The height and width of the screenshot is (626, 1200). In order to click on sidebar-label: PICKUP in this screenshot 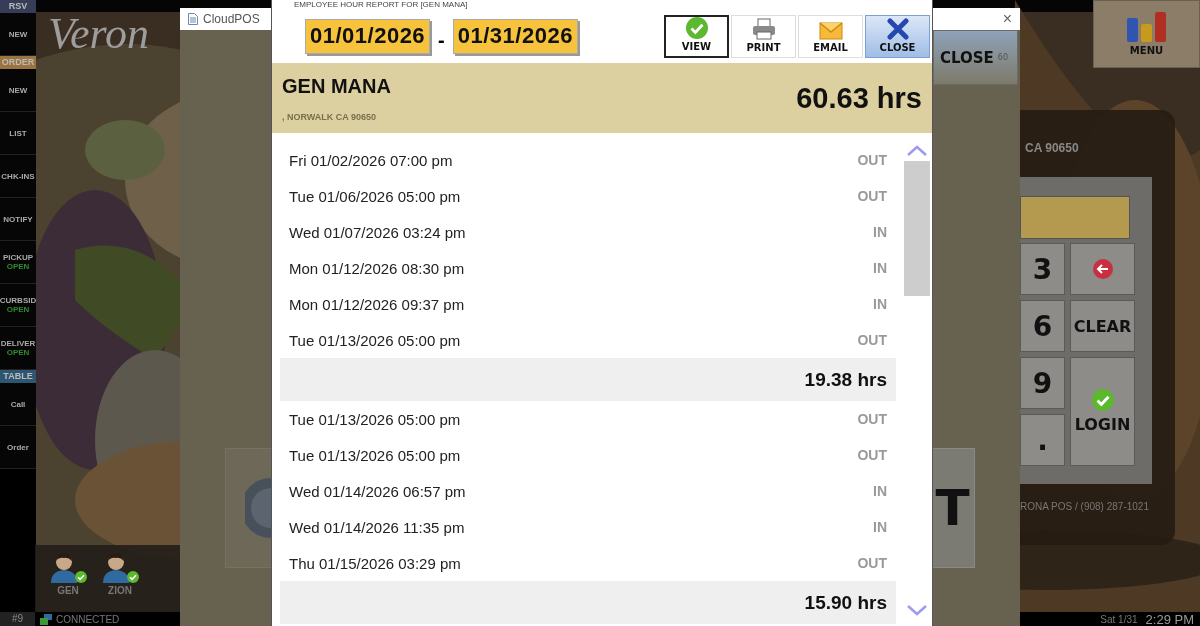, I will do `click(18, 257)`.